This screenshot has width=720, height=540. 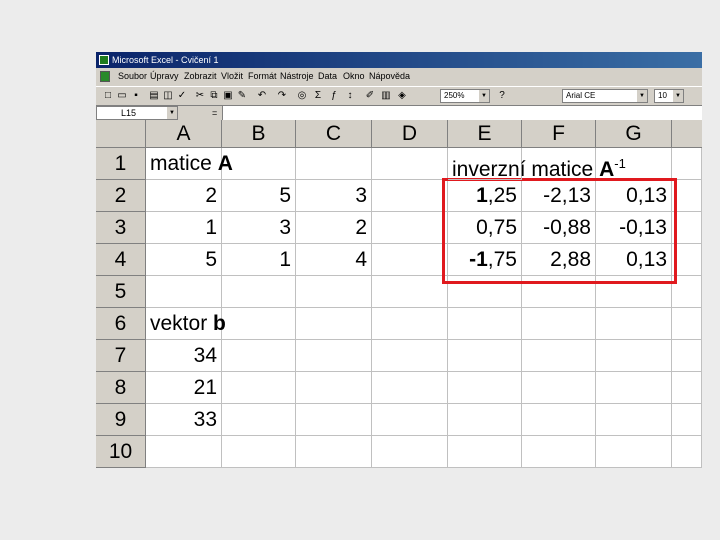 I want to click on cell-d8, so click(x=410, y=388).